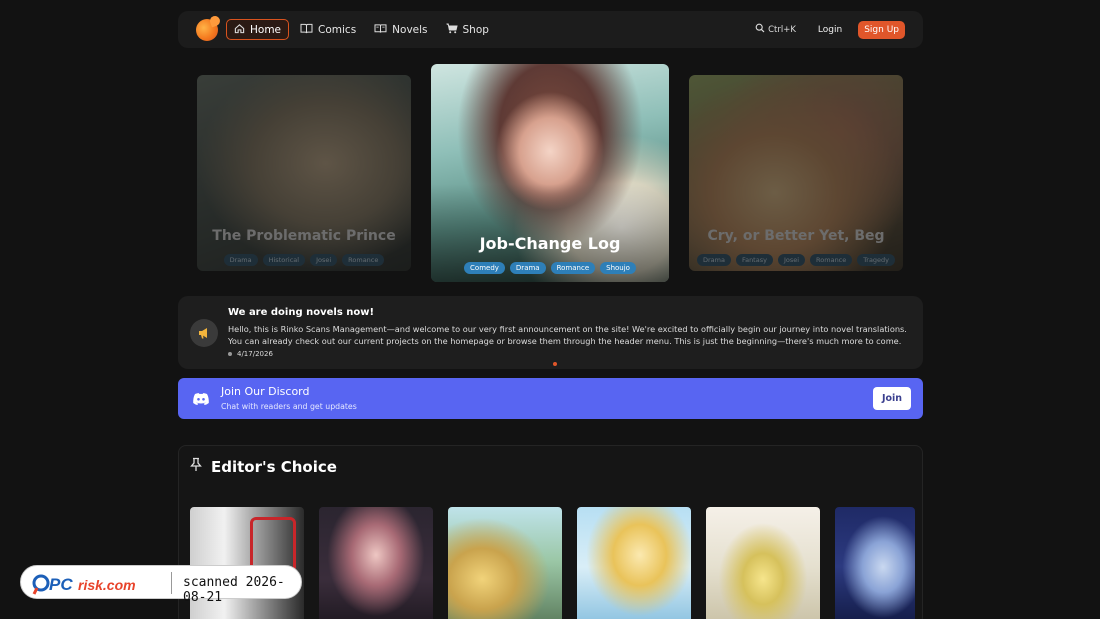 The width and height of the screenshot is (1100, 619). I want to click on login-button: Login, so click(830, 30).